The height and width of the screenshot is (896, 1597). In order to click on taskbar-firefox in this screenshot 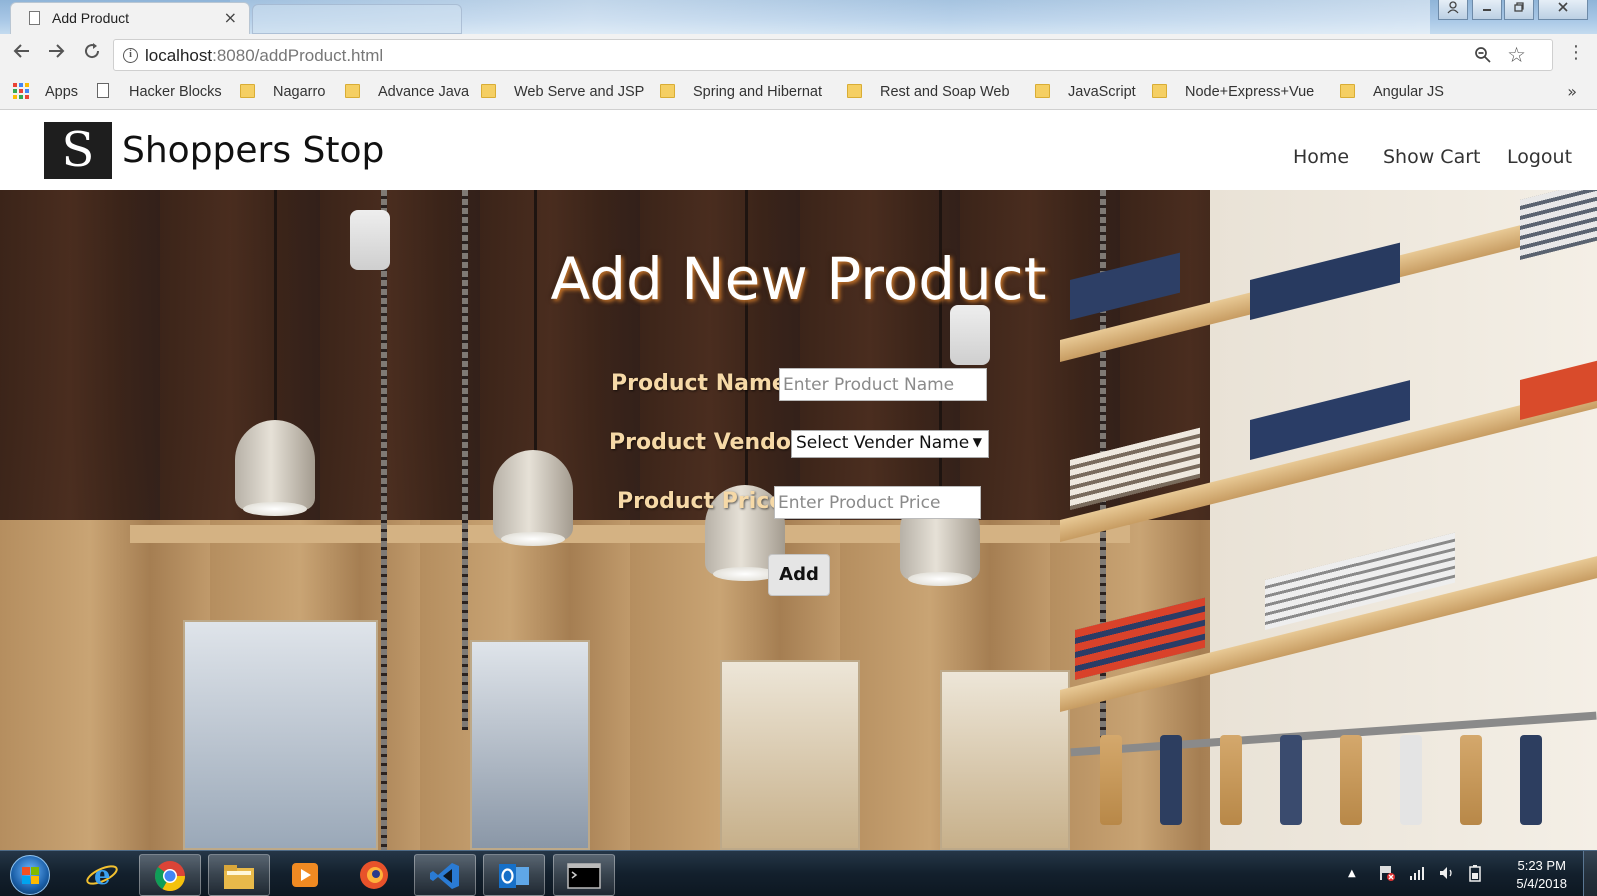, I will do `click(375, 875)`.